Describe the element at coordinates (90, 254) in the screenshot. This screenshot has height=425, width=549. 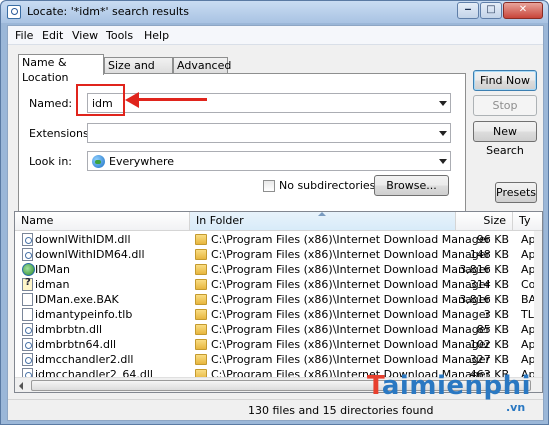
I see `row-file-name: downlWithIDM64.dll` at that location.